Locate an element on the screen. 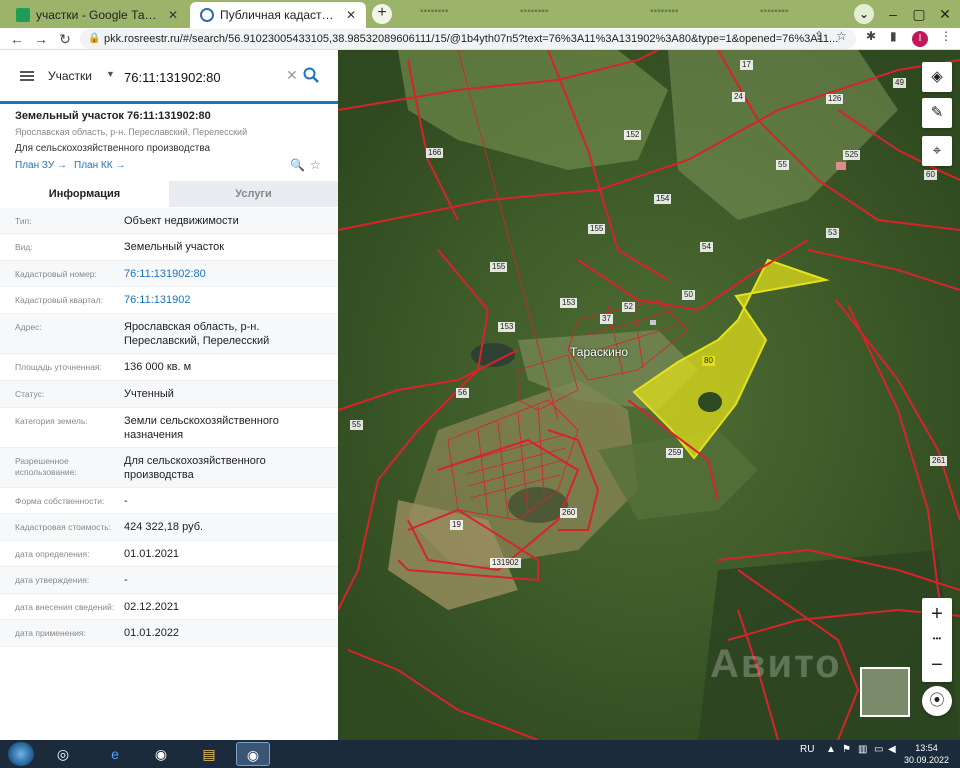  zoom-more-button: ••• is located at coordinates (937, 639).